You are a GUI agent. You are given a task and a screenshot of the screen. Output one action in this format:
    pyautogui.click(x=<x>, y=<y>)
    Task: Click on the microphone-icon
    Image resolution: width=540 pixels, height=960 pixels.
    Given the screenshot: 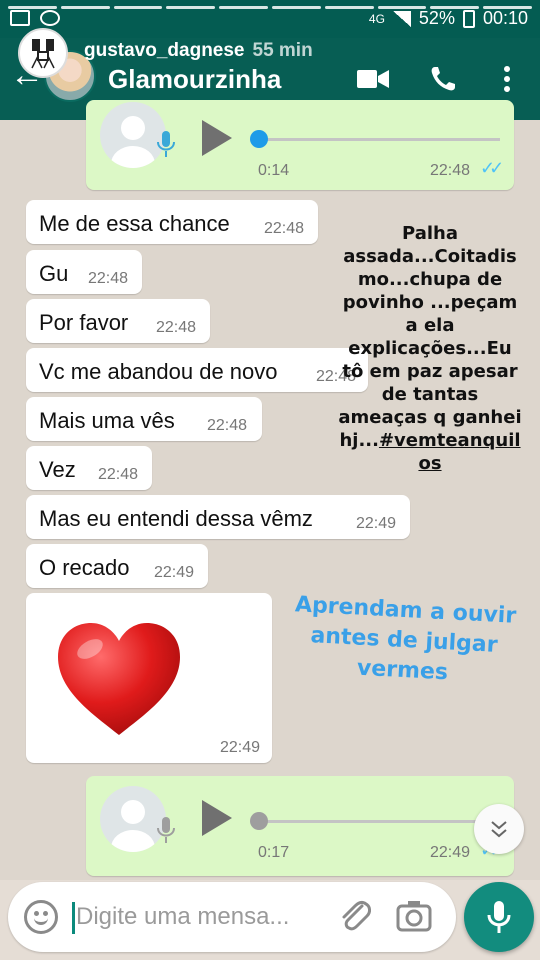 What is the action you would take?
    pyautogui.click(x=499, y=917)
    